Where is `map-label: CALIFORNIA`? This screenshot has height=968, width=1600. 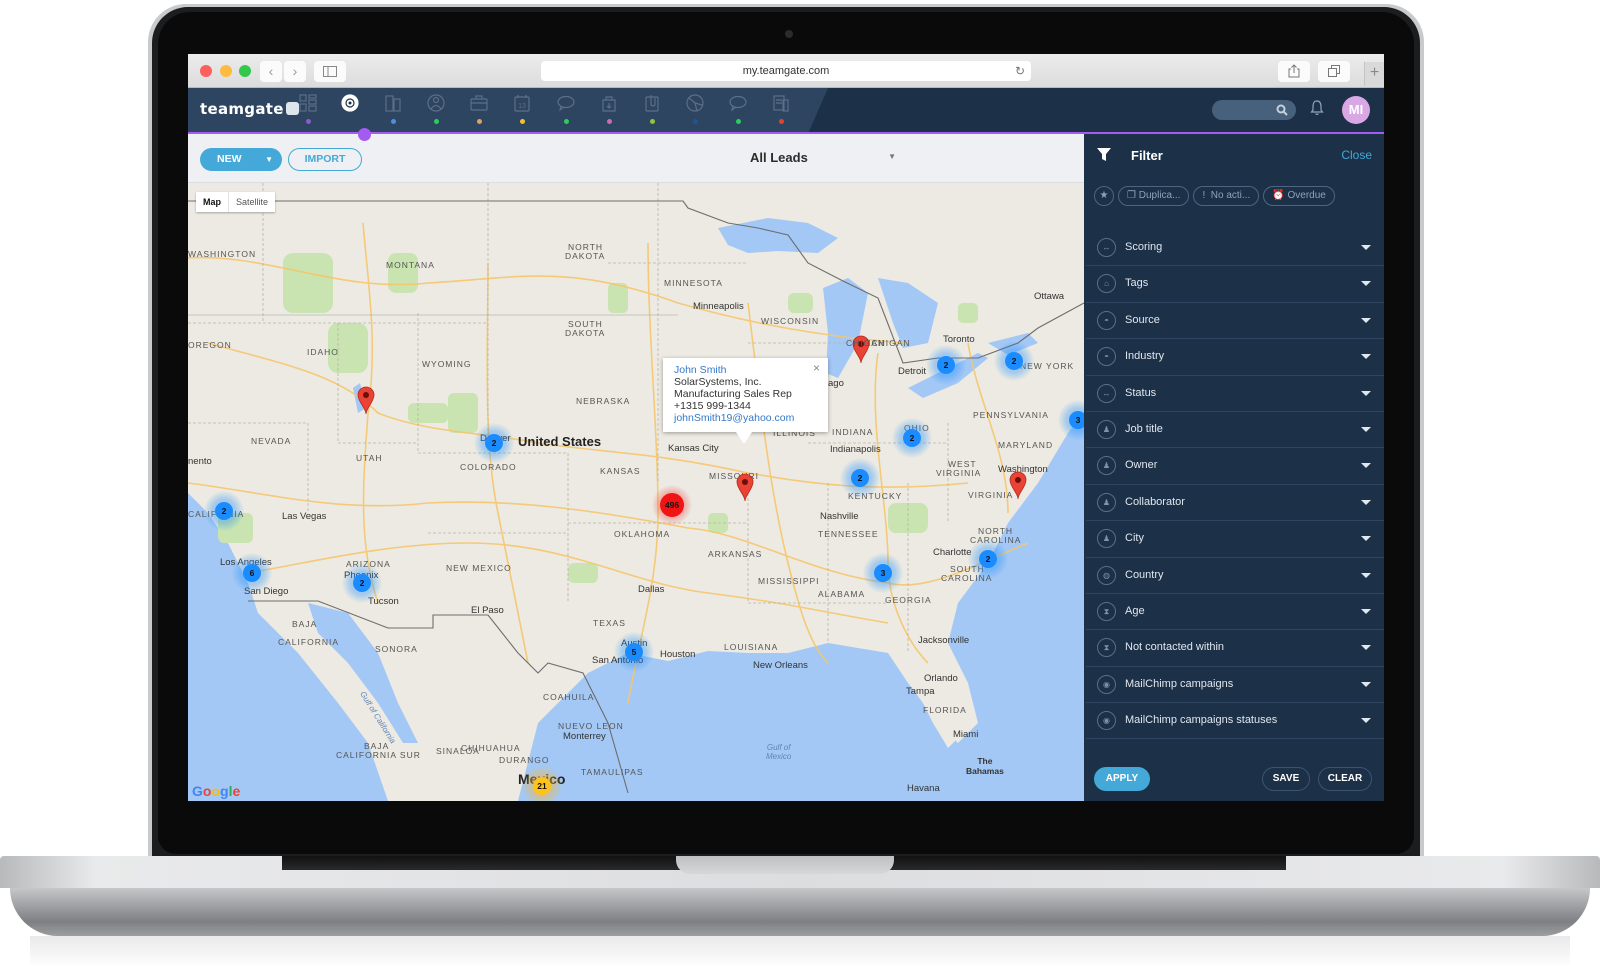
map-label: CALIFORNIA is located at coordinates (309, 642).